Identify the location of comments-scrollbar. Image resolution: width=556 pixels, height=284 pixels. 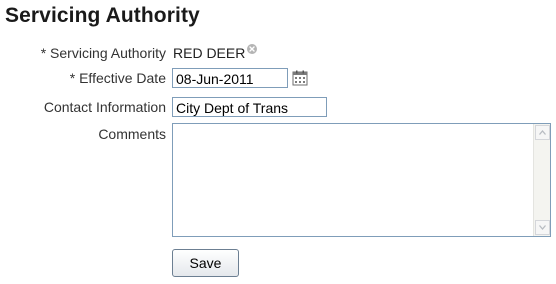
(541, 180).